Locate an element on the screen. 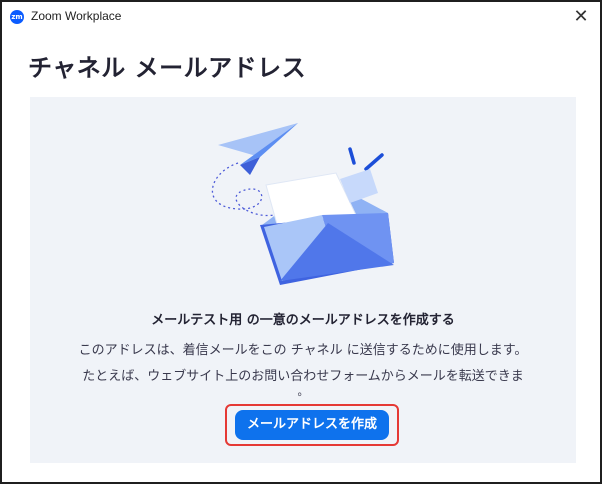 Image resolution: width=602 pixels, height=484 pixels. create-email-address-button: メールアドレスを作成 is located at coordinates (312, 425).